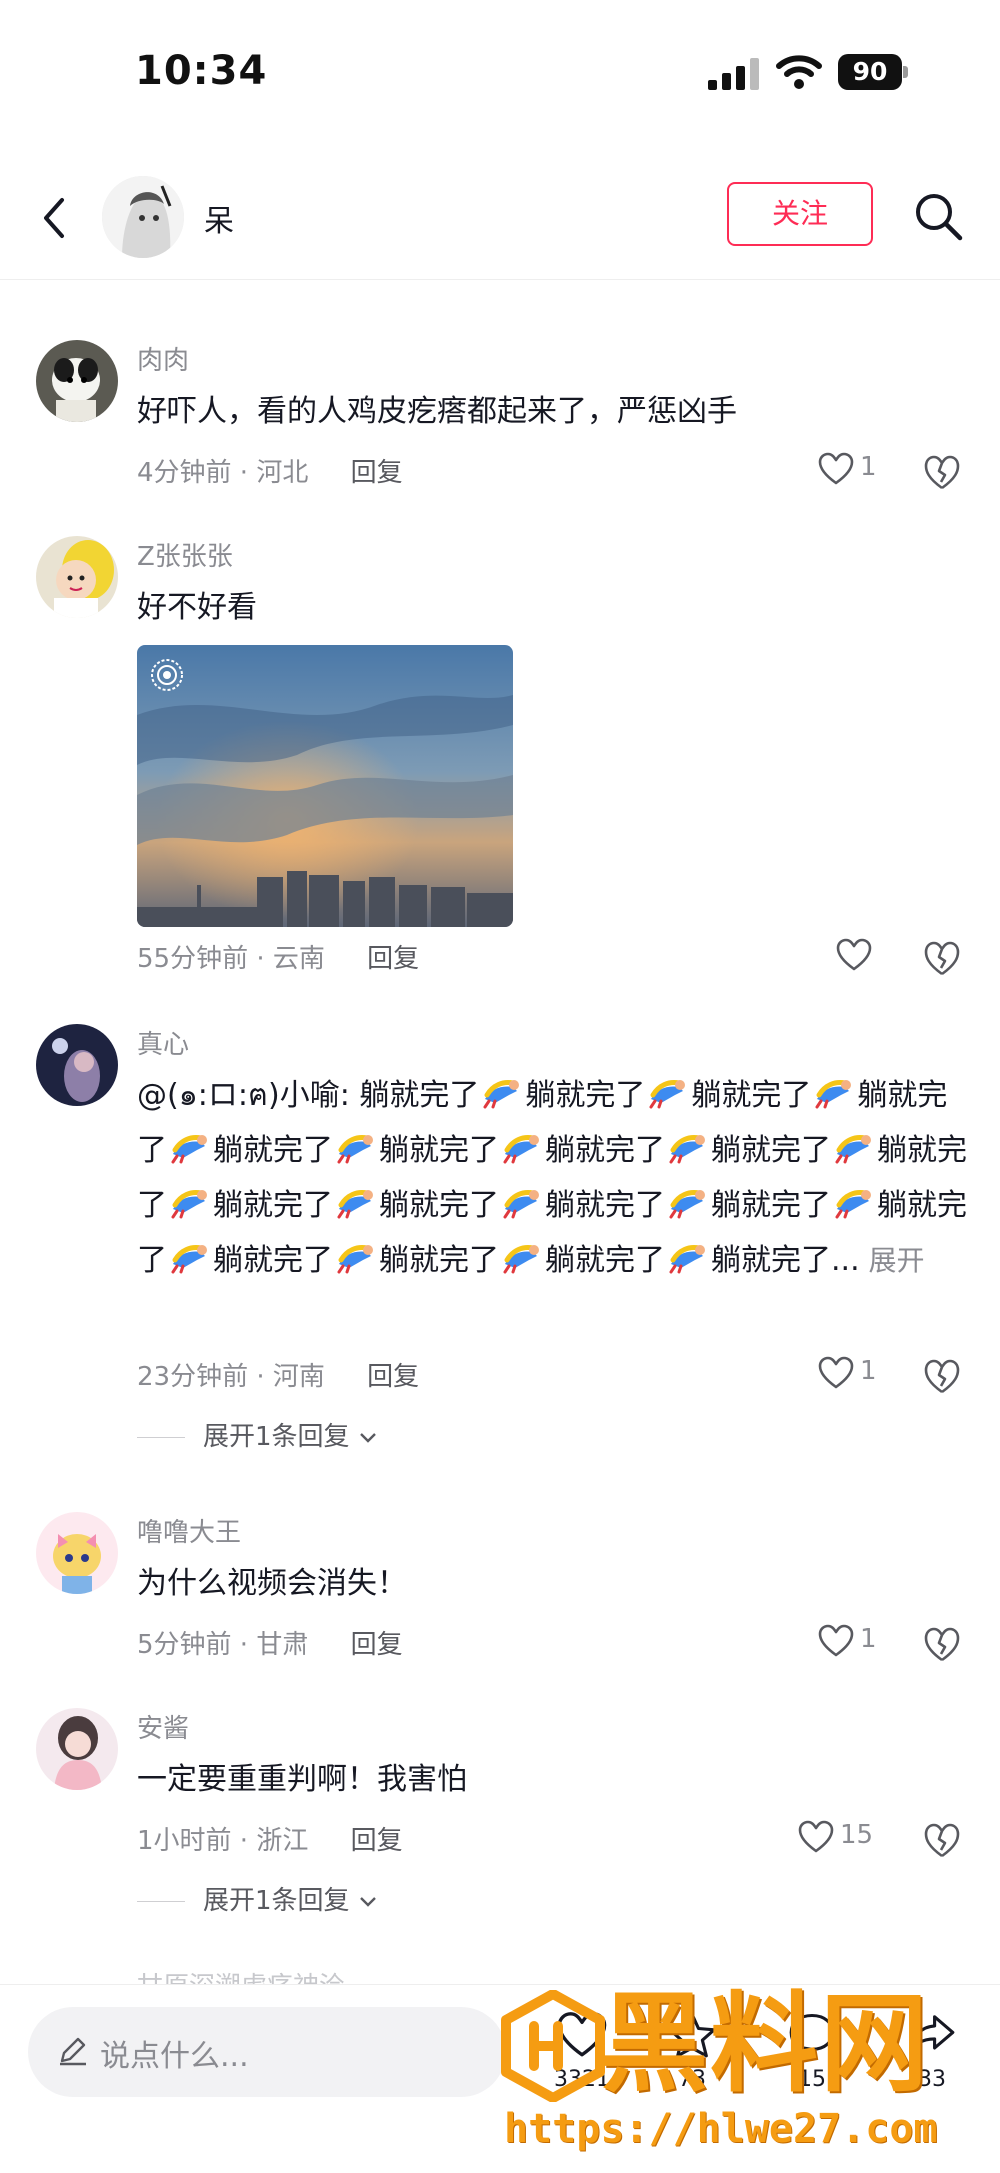 The height and width of the screenshot is (2173, 1000). I want to click on like-count: 15, so click(857, 1835).